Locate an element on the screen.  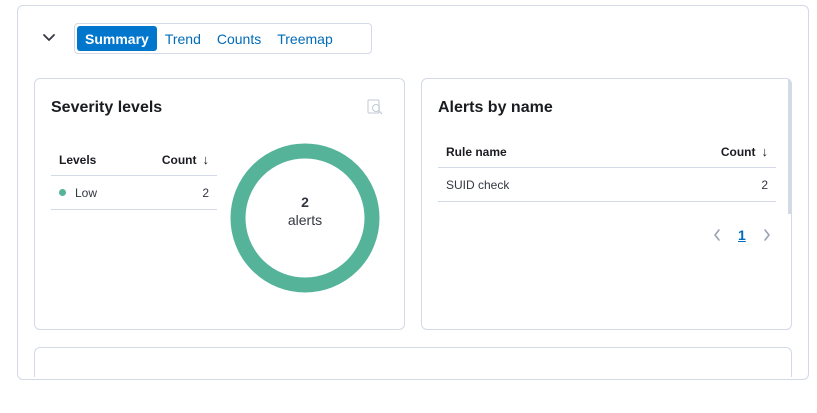
table-row: SUID check 2 is located at coordinates (607, 185).